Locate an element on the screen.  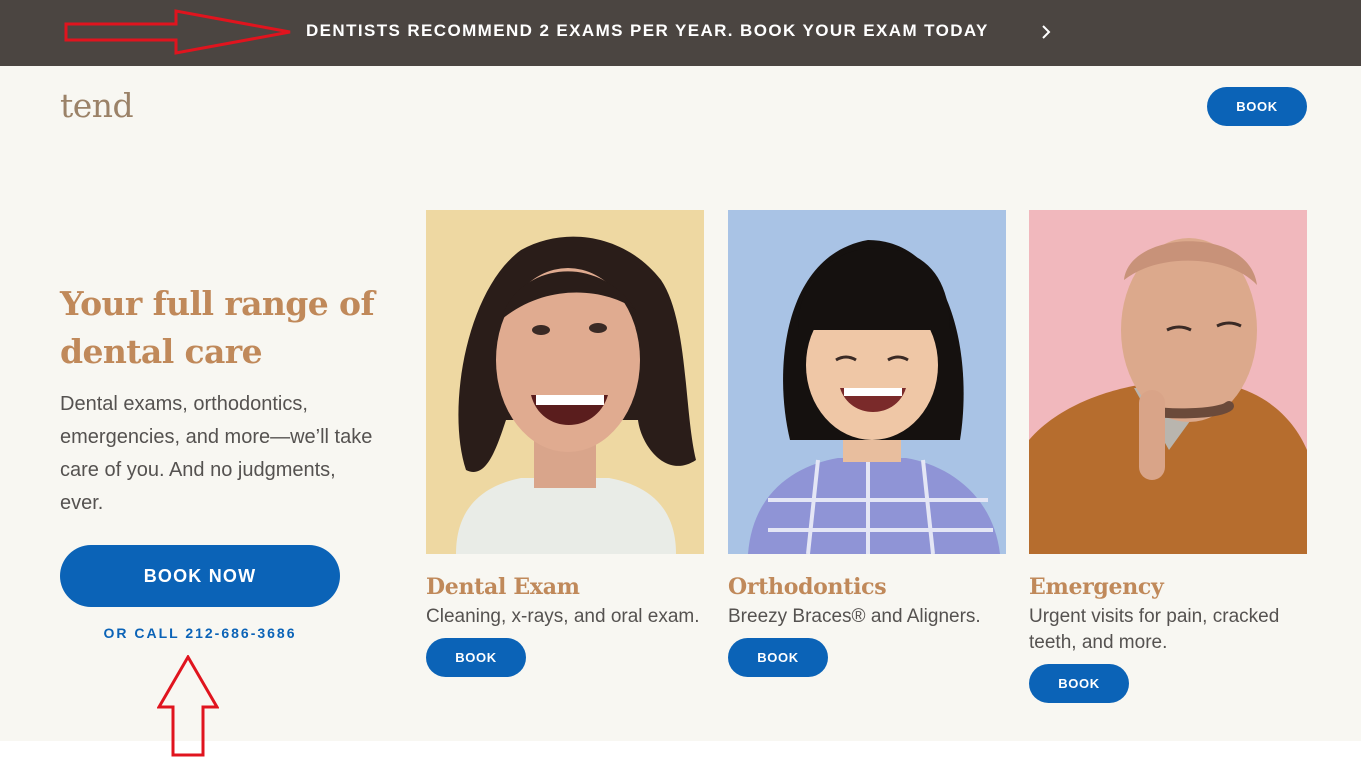
service-title: Emergency is located at coordinates (1168, 587).